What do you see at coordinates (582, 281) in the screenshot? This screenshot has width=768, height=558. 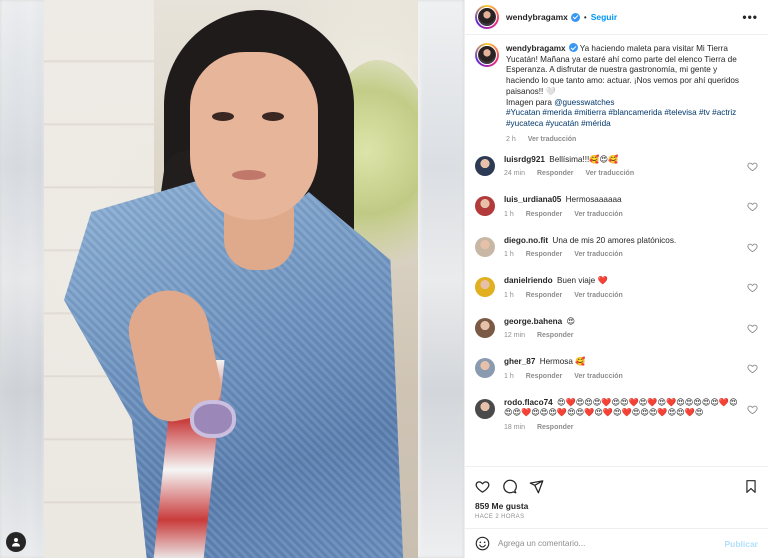 I see `comment-message: Buen viaje ❤️` at bounding box center [582, 281].